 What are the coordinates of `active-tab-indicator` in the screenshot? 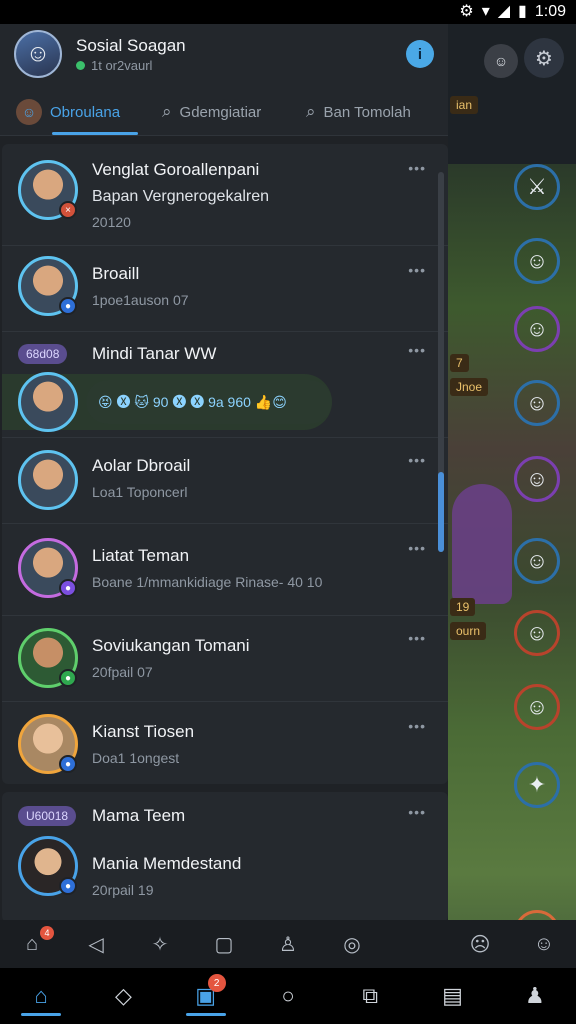 It's located at (95, 133).